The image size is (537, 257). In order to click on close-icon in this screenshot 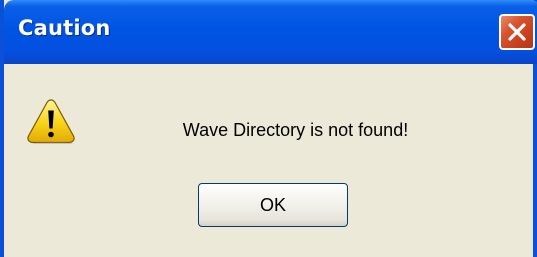, I will do `click(517, 32)`.